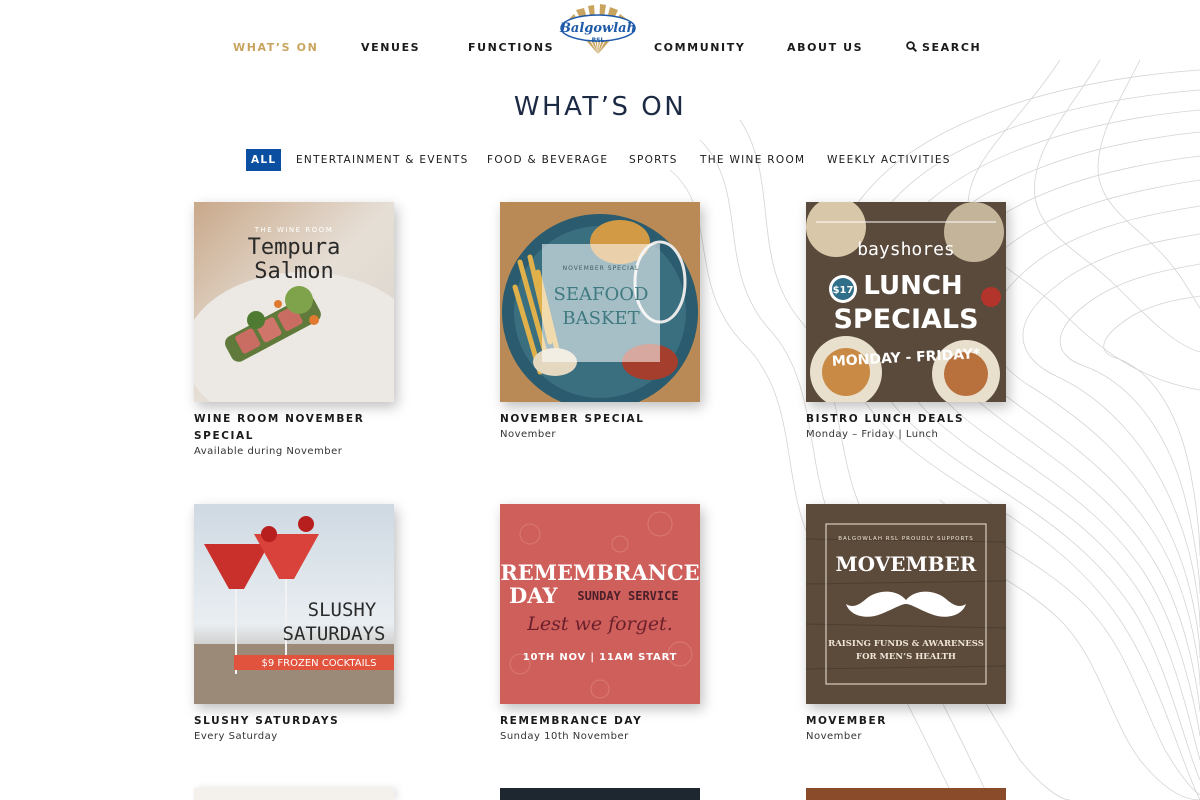 The width and height of the screenshot is (1200, 800). I want to click on nav-search: SEARCH, so click(943, 47).